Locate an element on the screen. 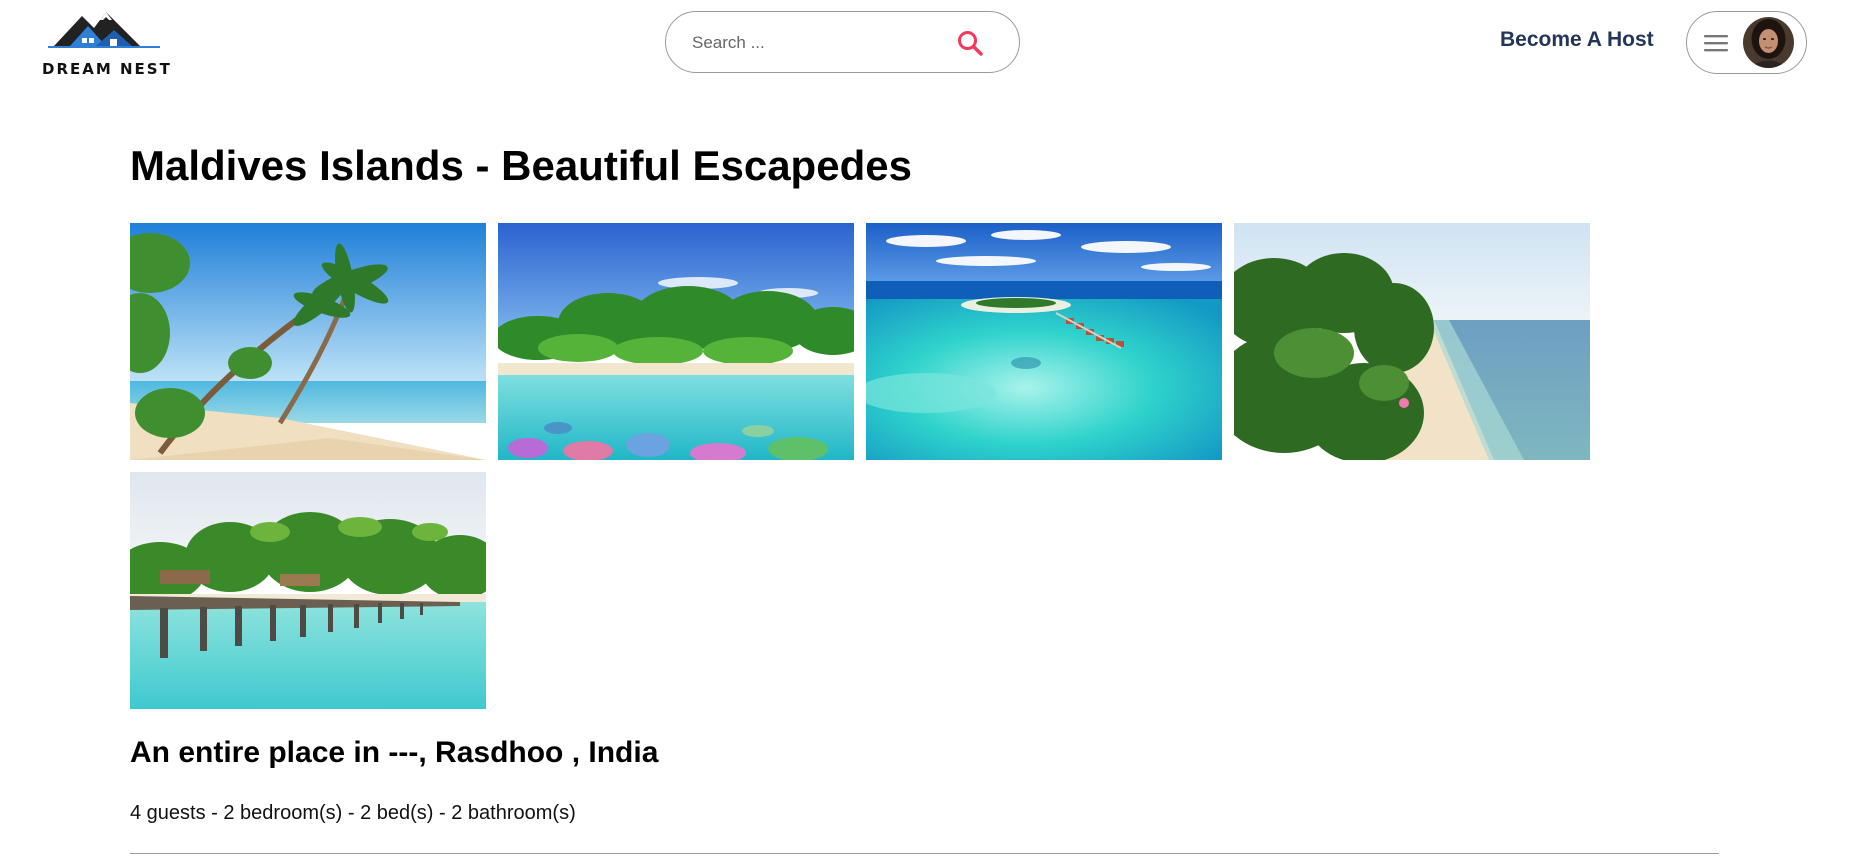  logo: DREAM NEST is located at coordinates (106, 42).